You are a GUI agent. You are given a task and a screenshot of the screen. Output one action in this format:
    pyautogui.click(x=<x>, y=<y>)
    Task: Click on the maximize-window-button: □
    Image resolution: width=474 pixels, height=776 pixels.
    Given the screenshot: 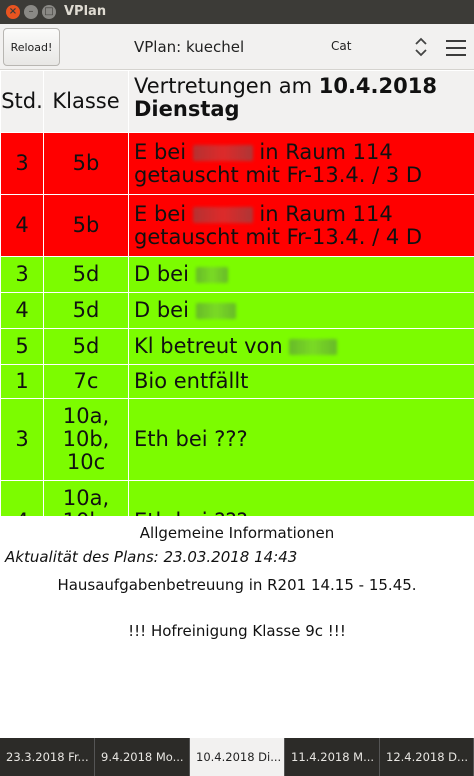 What is the action you would take?
    pyautogui.click(x=49, y=12)
    